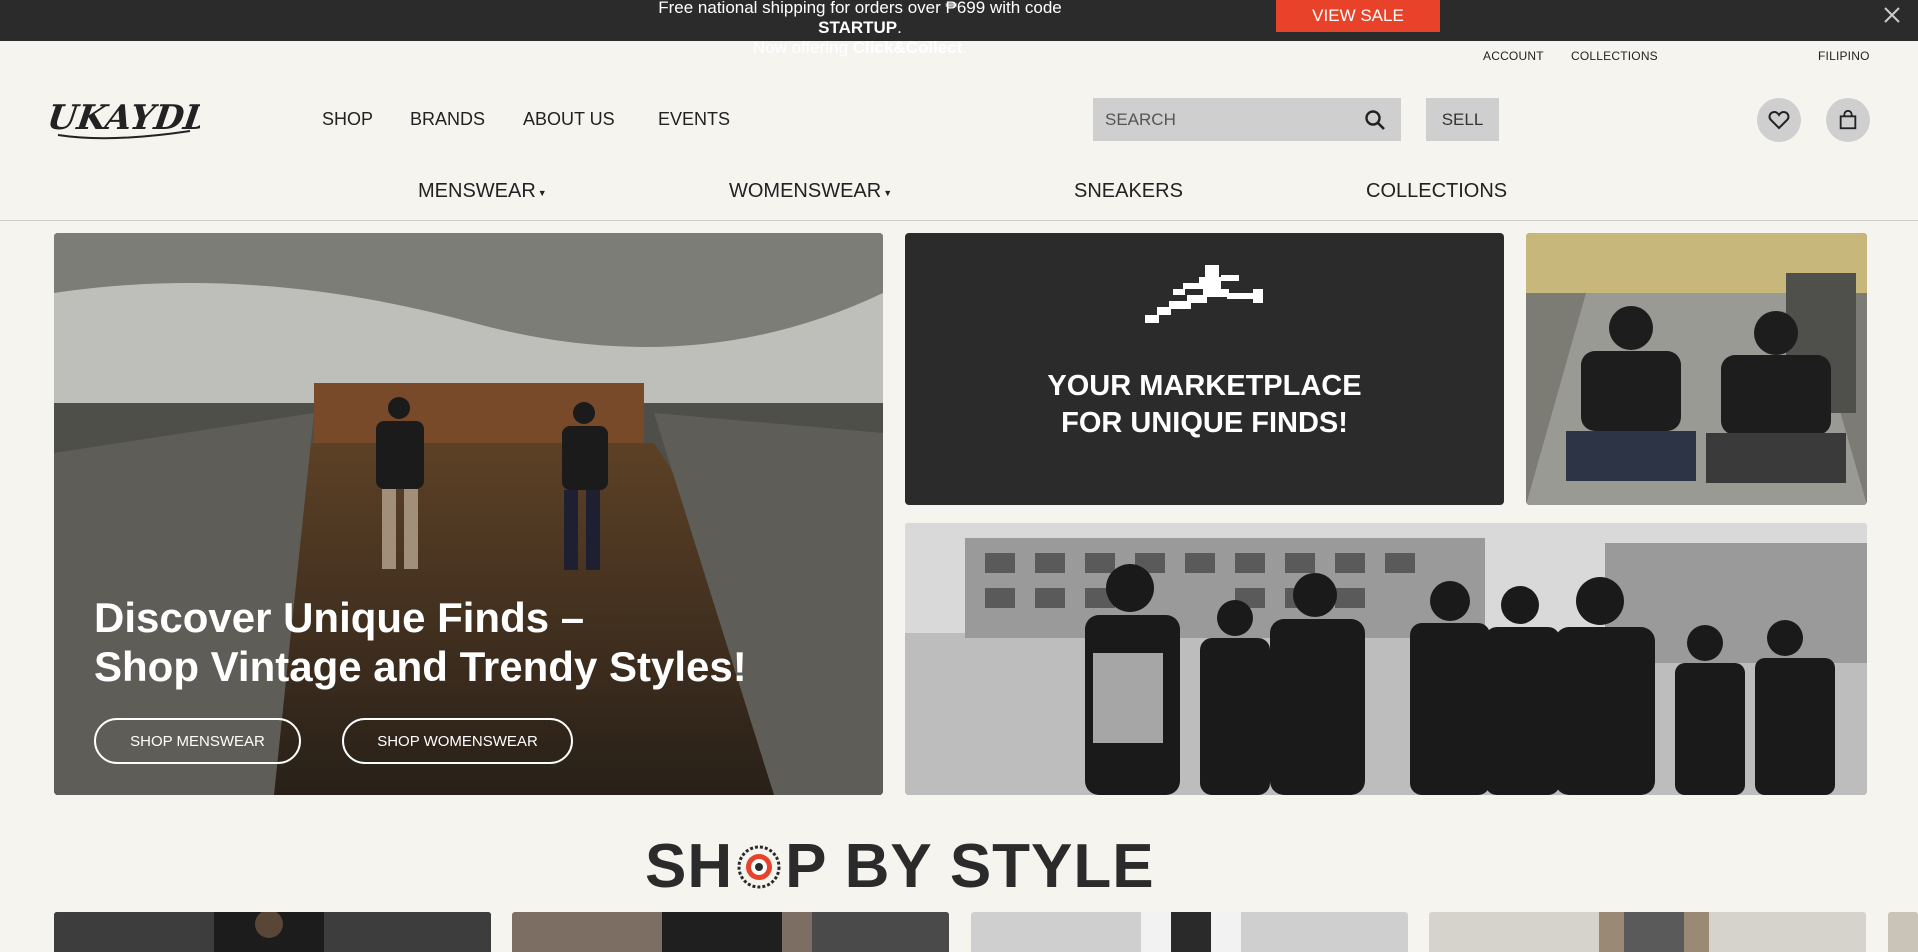  What do you see at coordinates (569, 119) in the screenshot?
I see `nav-about-us: ABOUT US` at bounding box center [569, 119].